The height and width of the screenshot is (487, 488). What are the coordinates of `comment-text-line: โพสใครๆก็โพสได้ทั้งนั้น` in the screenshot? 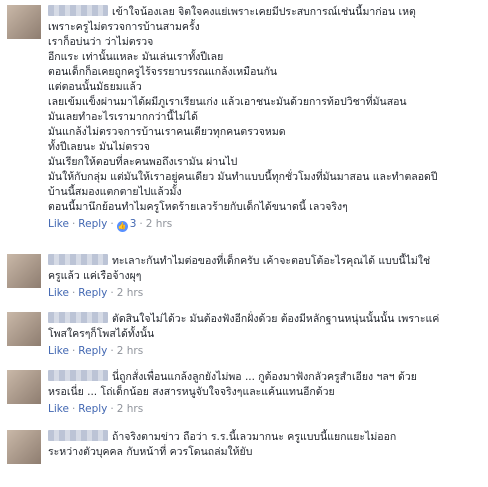 It's located at (101, 334).